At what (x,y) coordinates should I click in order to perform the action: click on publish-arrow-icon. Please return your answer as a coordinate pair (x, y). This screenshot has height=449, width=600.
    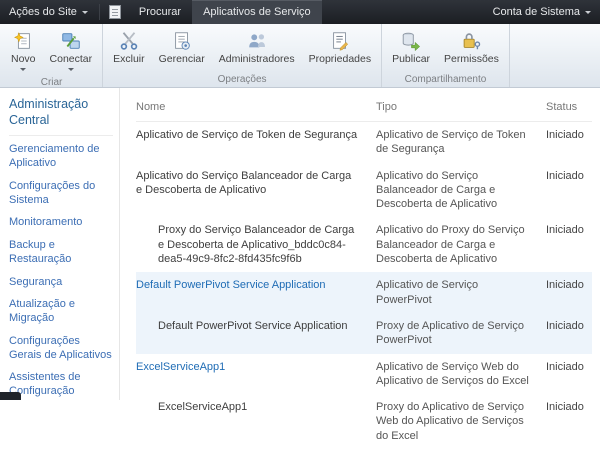
    Looking at the image, I should click on (411, 42).